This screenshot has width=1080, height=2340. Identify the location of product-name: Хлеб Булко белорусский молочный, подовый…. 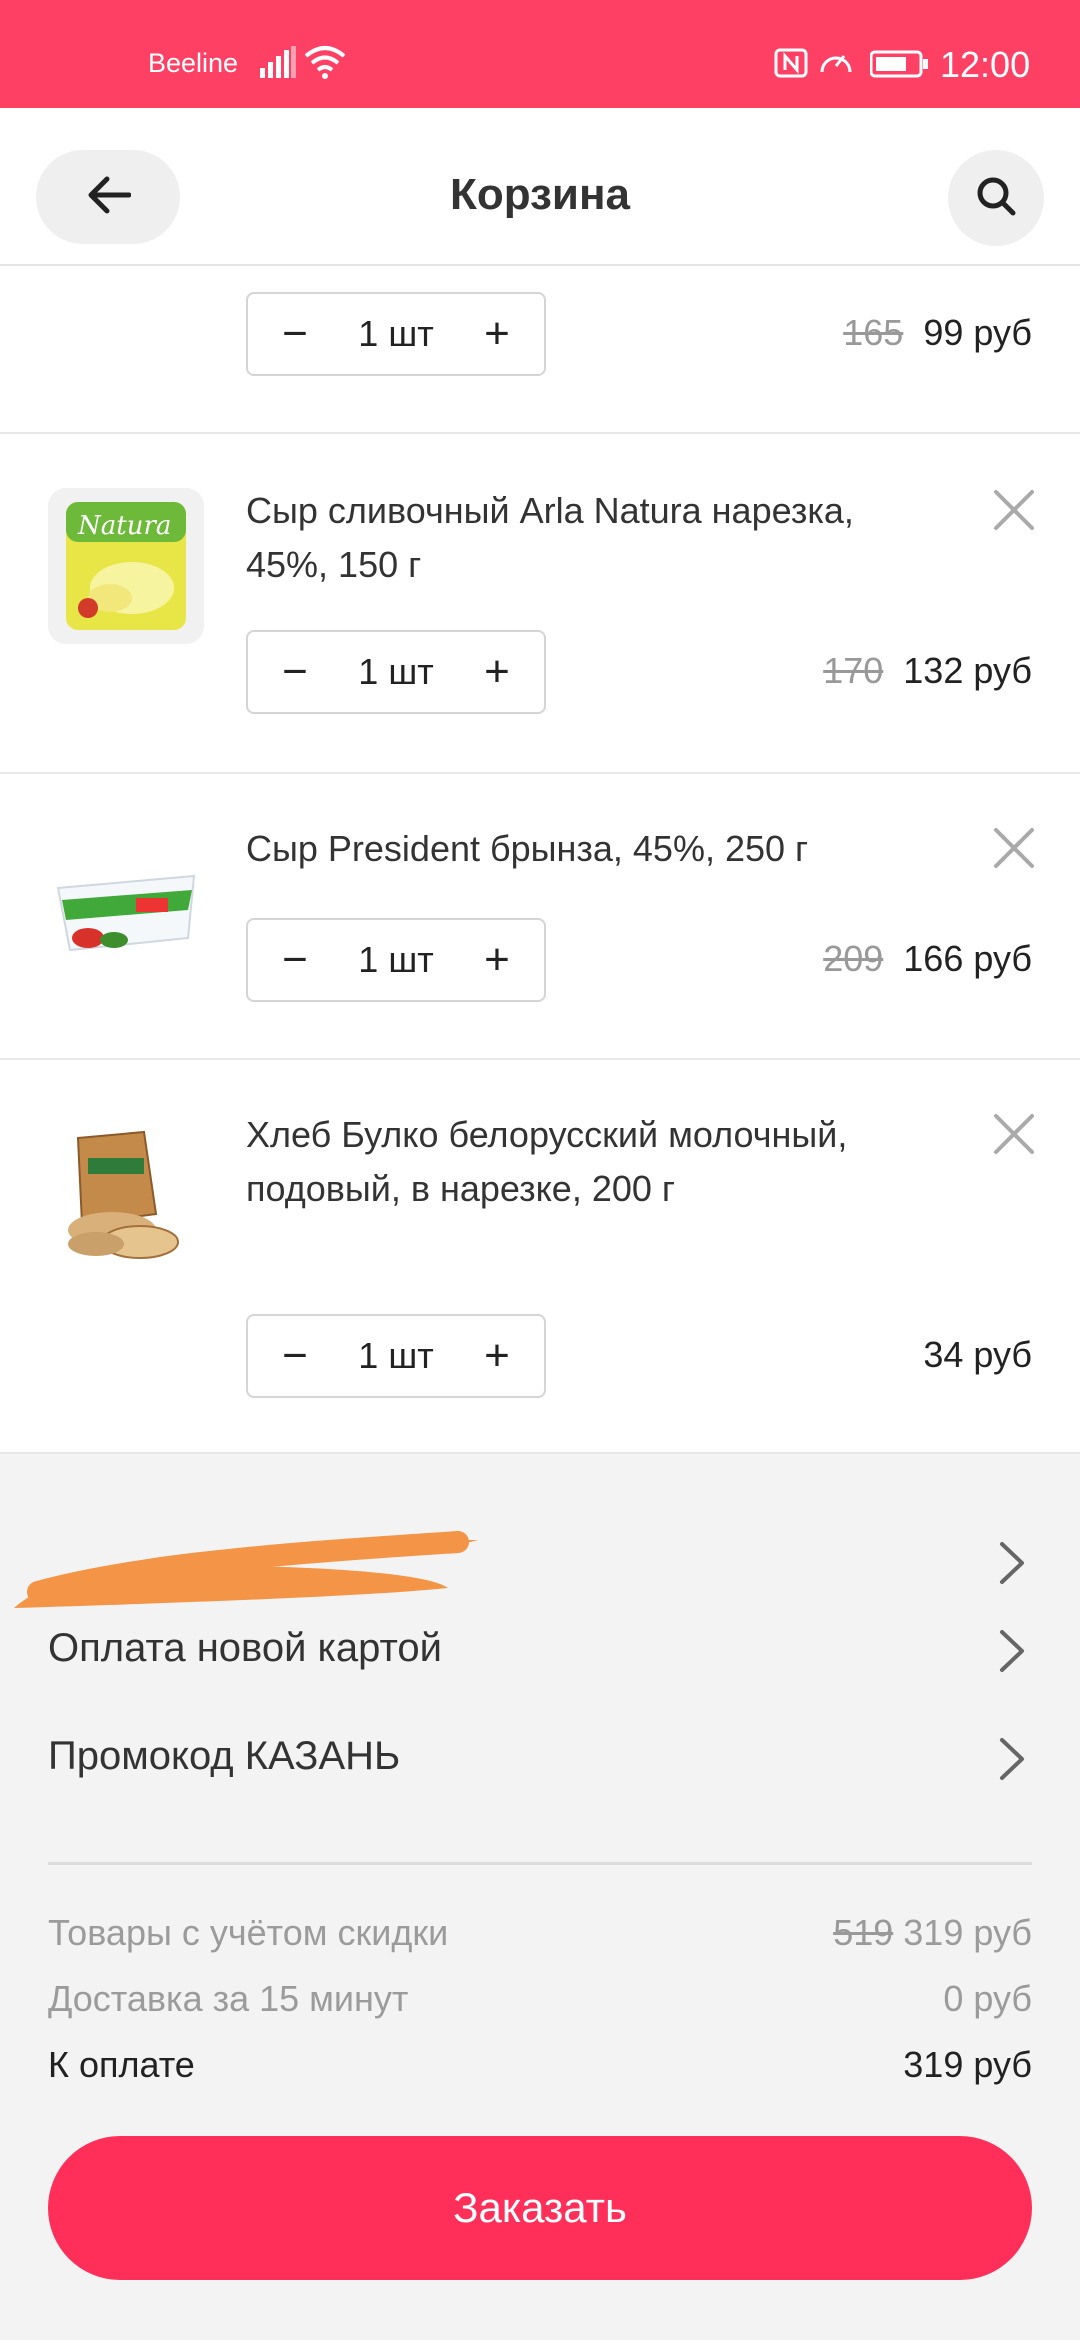
(566, 1162).